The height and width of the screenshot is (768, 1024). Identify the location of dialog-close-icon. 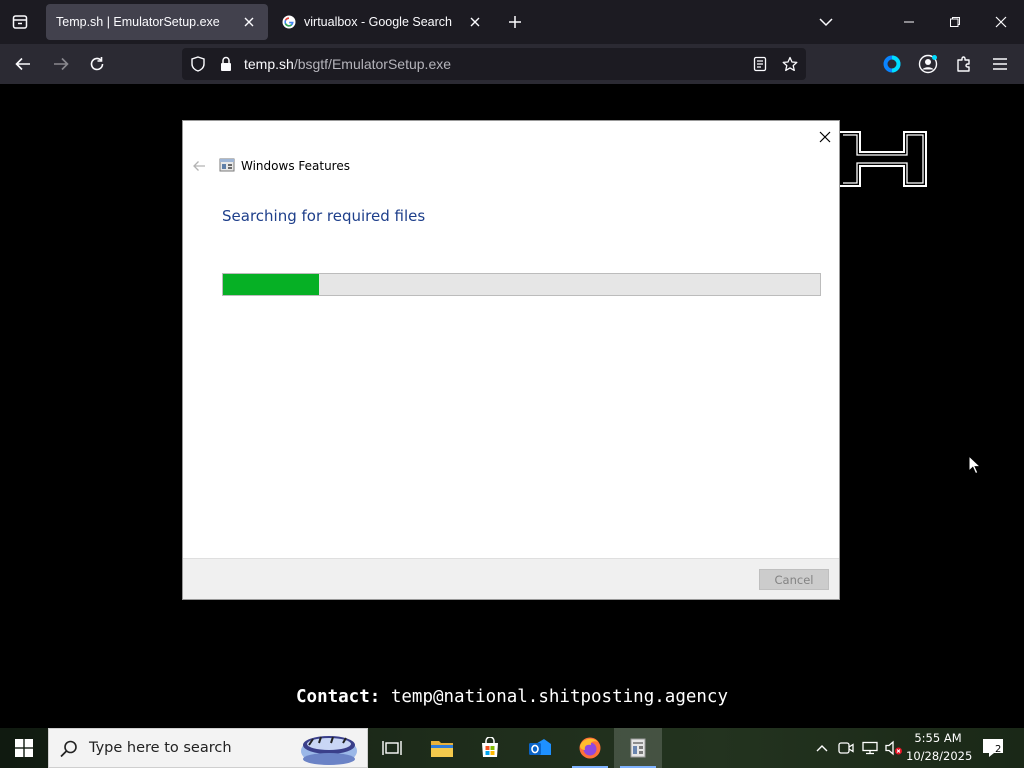
(825, 137).